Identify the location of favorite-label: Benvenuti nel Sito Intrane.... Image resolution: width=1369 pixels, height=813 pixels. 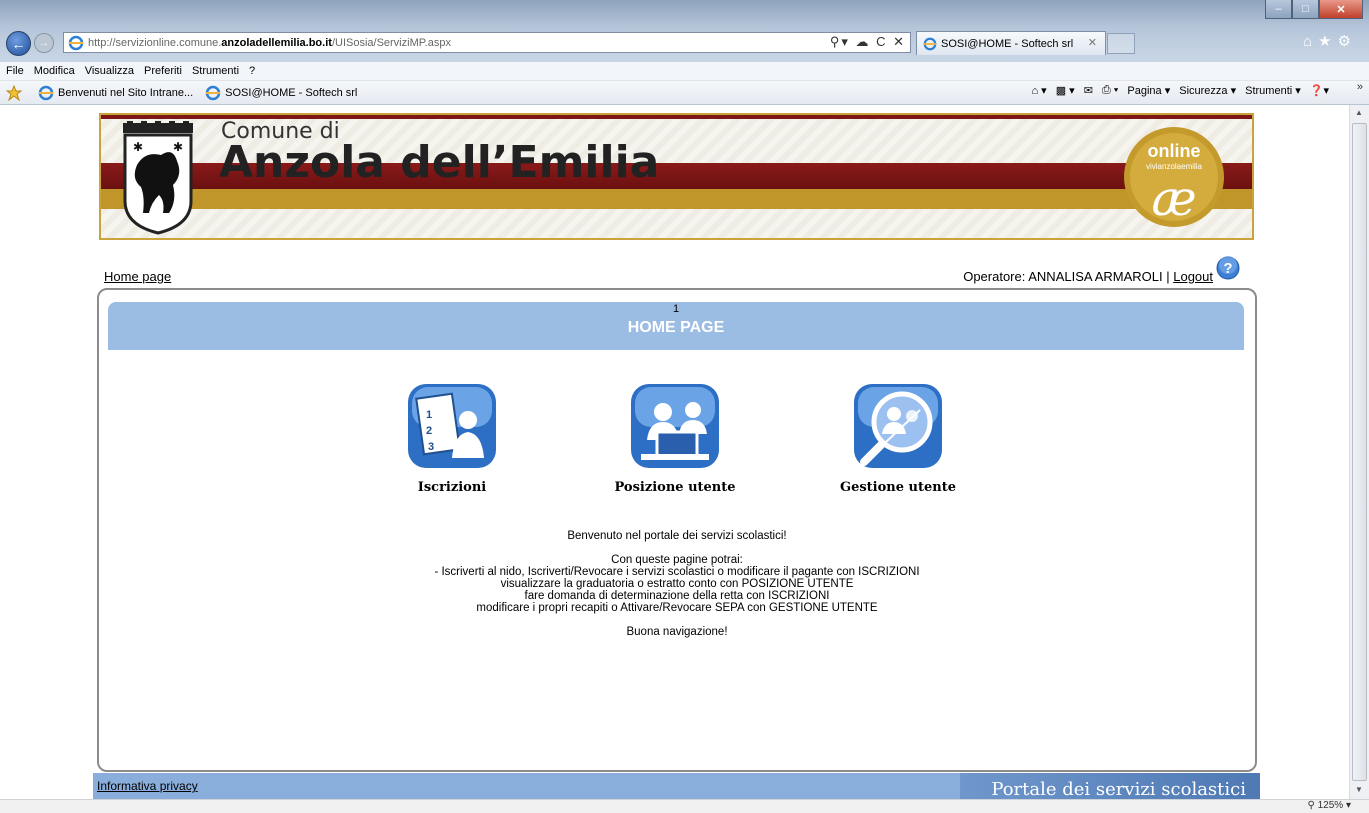
(126, 92).